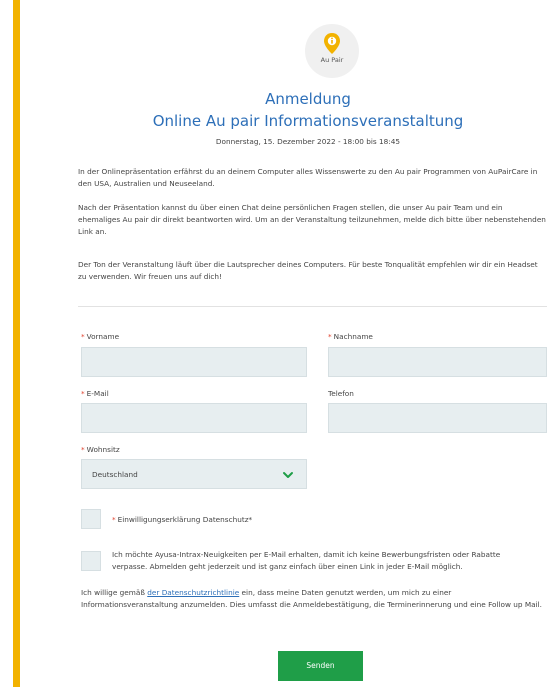 The width and height of the screenshot is (547, 687). What do you see at coordinates (437, 418) in the screenshot?
I see `telefon-field` at bounding box center [437, 418].